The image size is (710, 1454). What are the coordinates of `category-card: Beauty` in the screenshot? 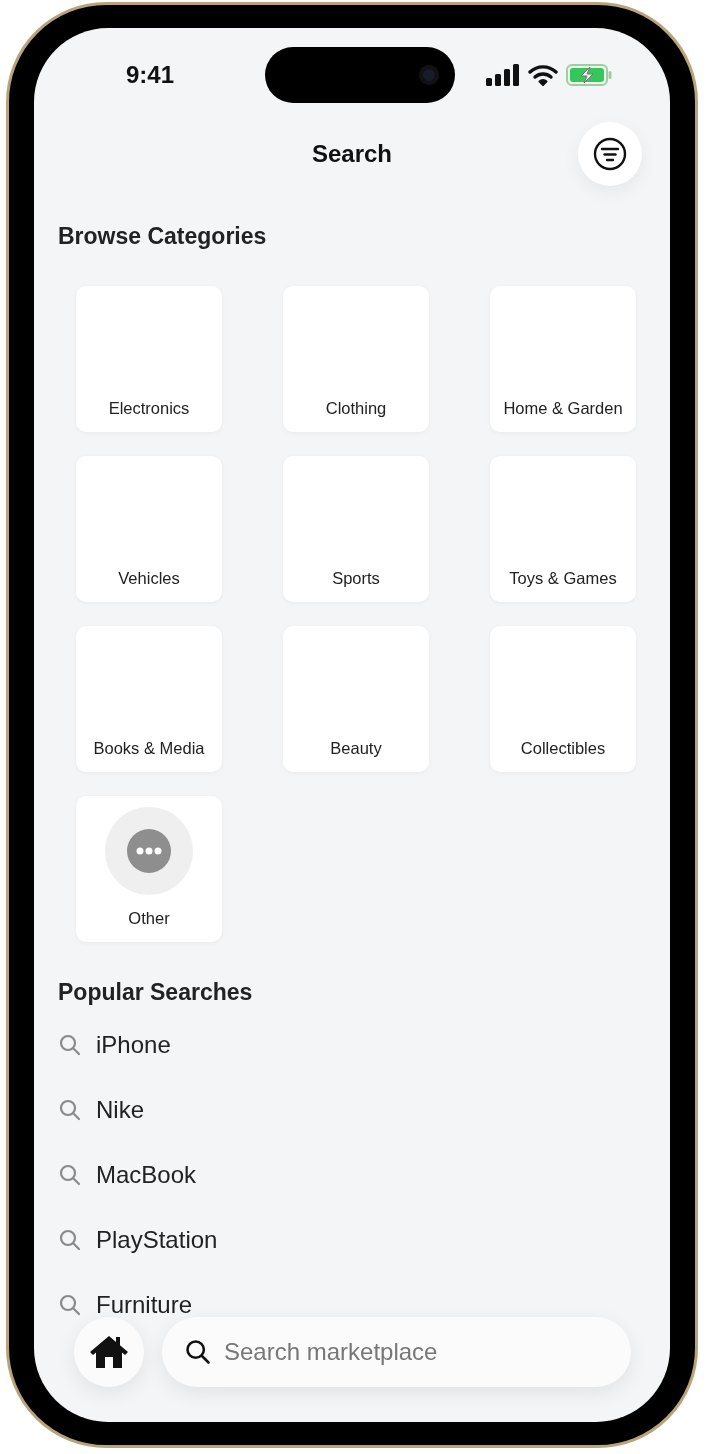 It's located at (356, 699).